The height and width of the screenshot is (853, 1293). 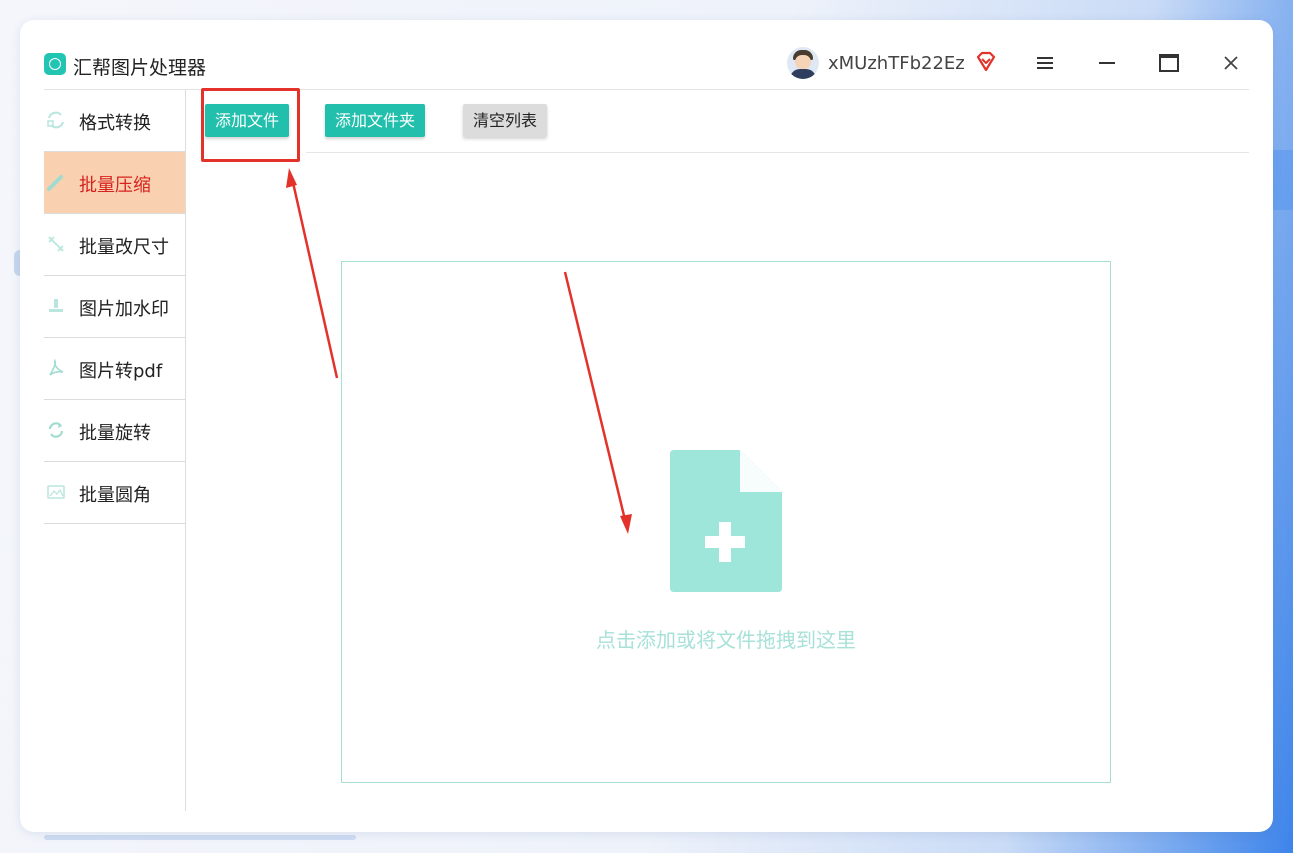 I want to click on sidebar-item-format-convert: 格式转换, so click(x=114, y=121).